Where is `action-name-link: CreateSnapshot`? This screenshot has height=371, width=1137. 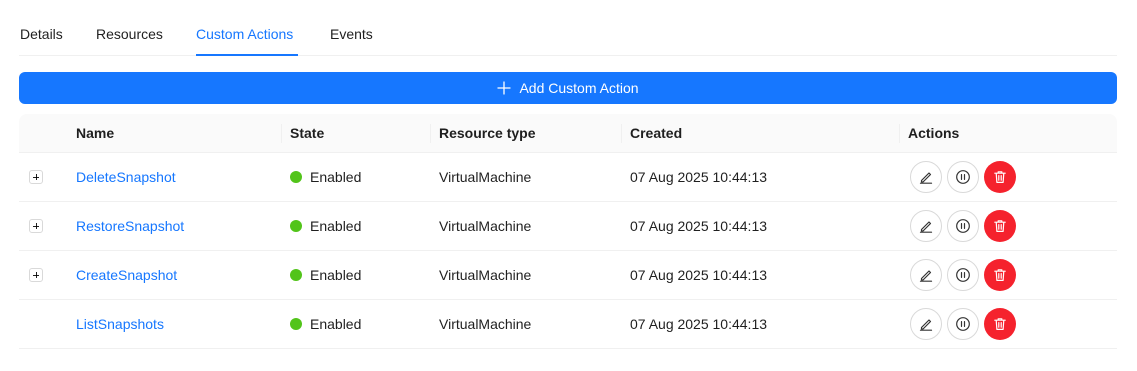
action-name-link: CreateSnapshot is located at coordinates (126, 275).